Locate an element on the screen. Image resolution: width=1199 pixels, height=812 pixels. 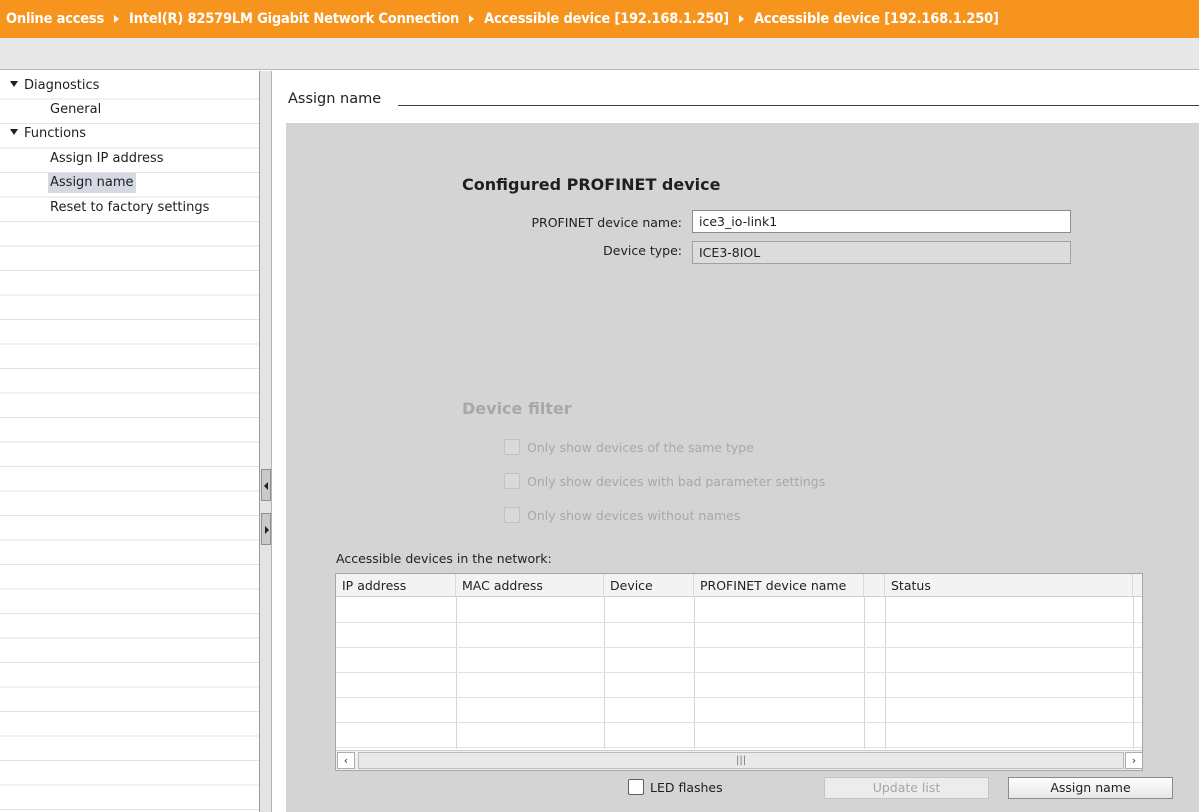
led-flashes-label: LED flashes is located at coordinates (686, 787).